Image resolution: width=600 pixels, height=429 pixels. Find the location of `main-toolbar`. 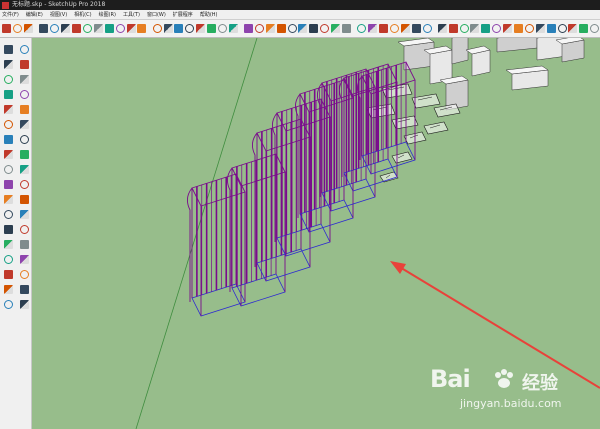

main-toolbar is located at coordinates (300, 29).